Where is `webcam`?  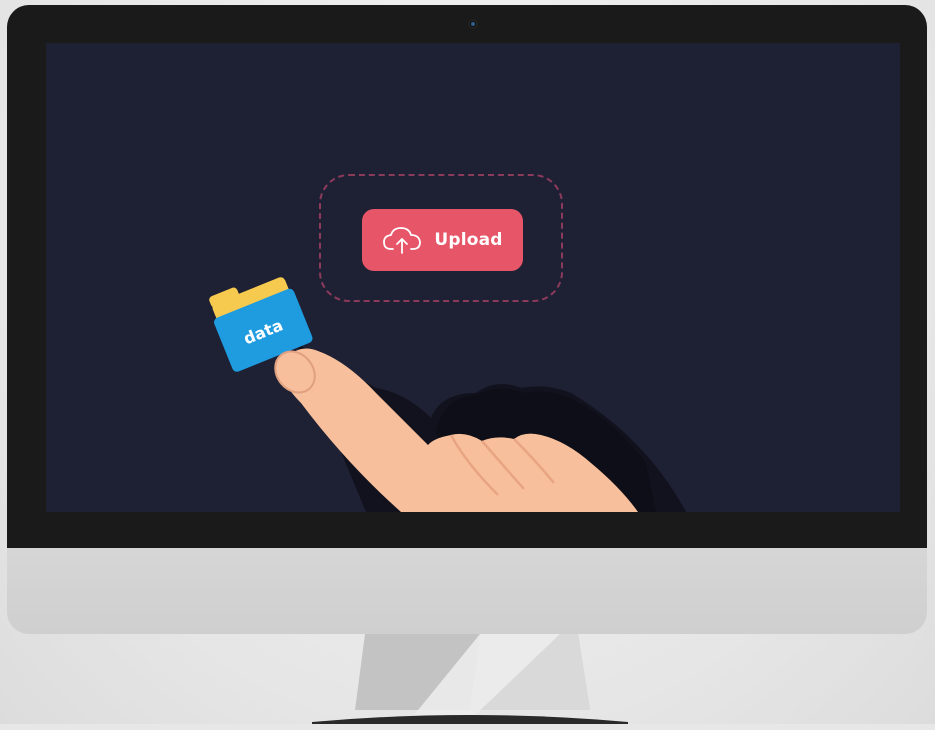 webcam is located at coordinates (473, 24).